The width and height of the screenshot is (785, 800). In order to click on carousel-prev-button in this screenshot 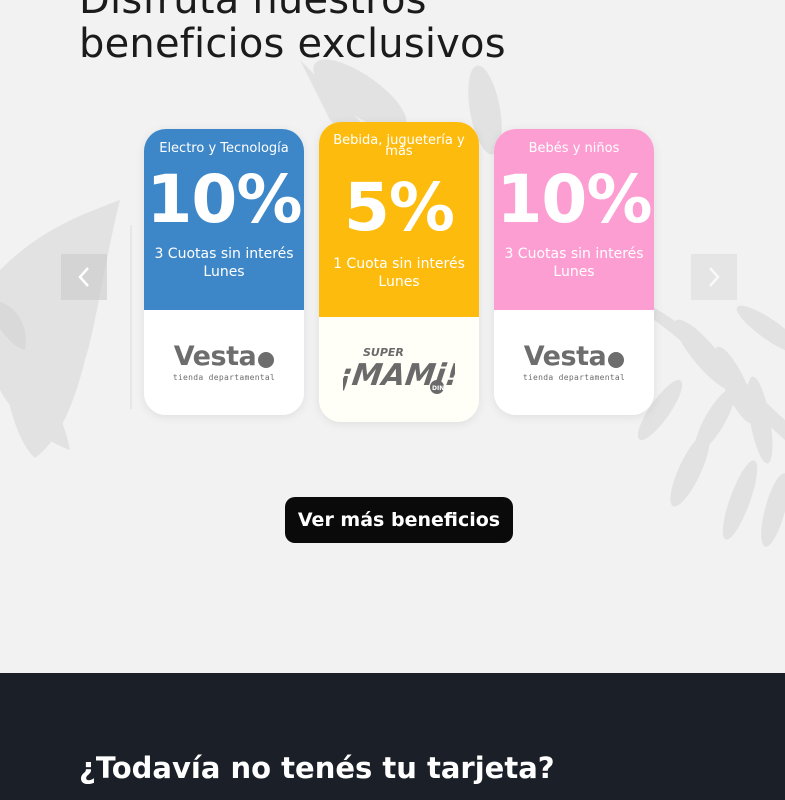, I will do `click(84, 277)`.